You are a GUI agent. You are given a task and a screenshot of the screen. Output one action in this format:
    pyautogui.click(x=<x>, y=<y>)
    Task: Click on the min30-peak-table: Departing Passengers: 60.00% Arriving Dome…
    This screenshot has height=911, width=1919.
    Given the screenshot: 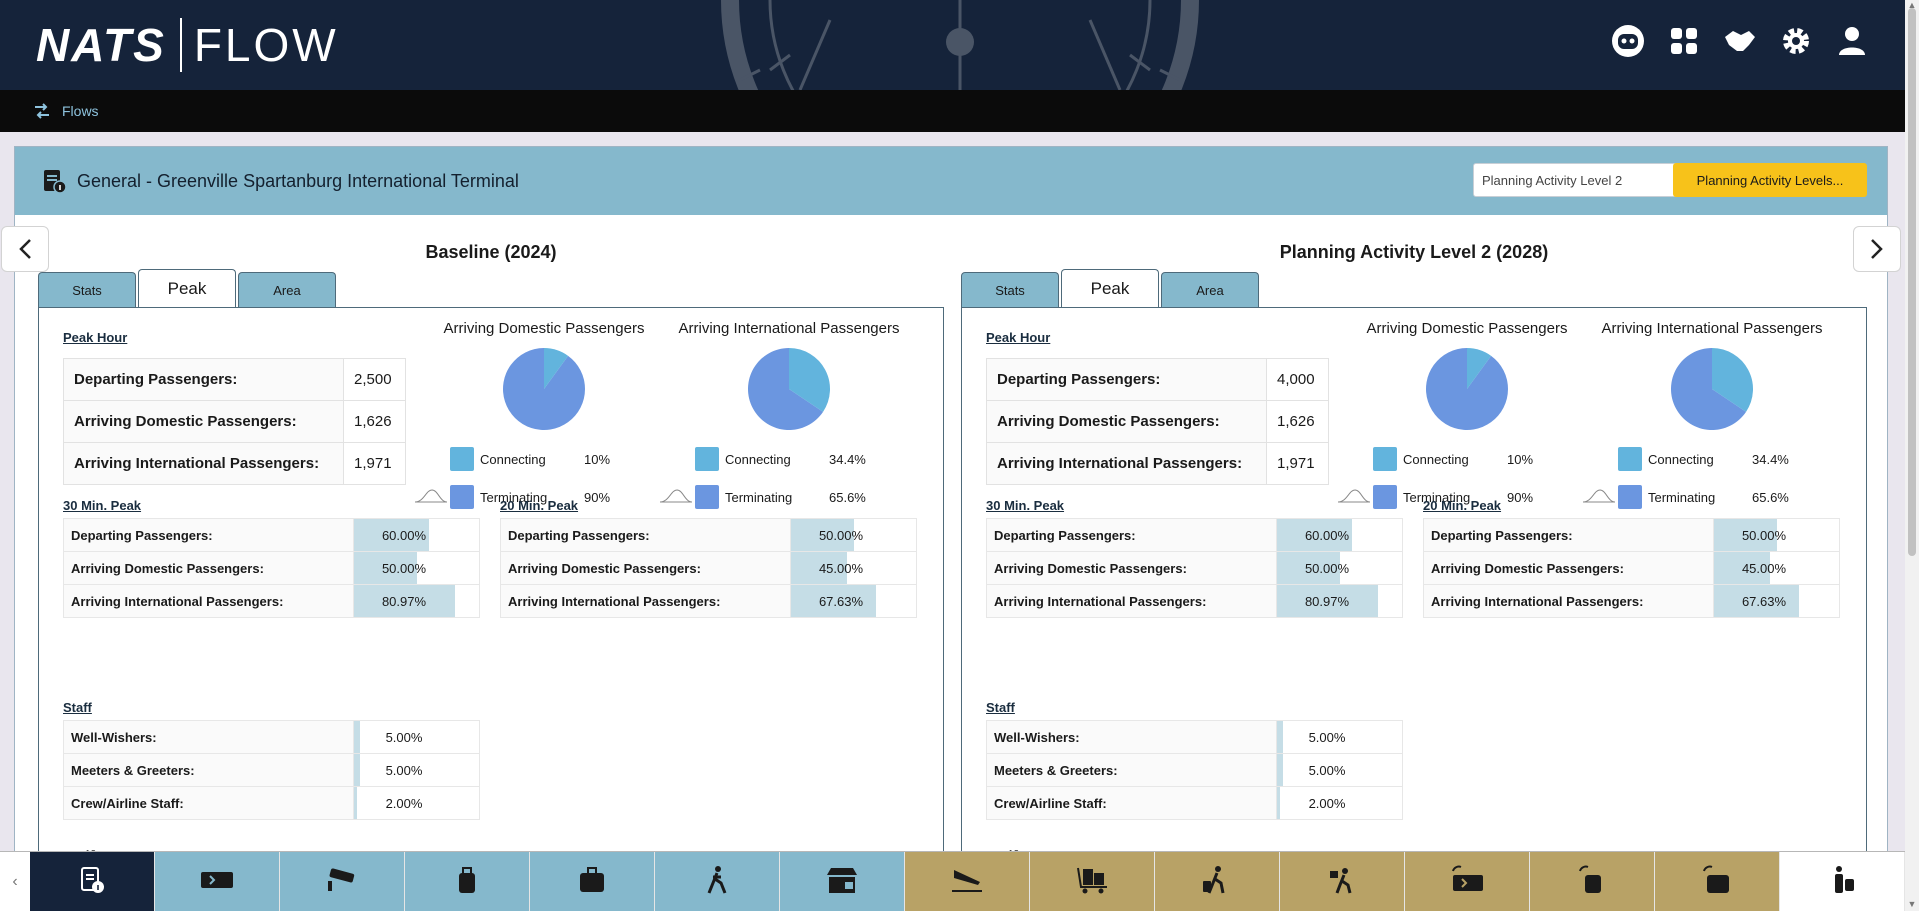 What is the action you would take?
    pyautogui.click(x=1194, y=568)
    